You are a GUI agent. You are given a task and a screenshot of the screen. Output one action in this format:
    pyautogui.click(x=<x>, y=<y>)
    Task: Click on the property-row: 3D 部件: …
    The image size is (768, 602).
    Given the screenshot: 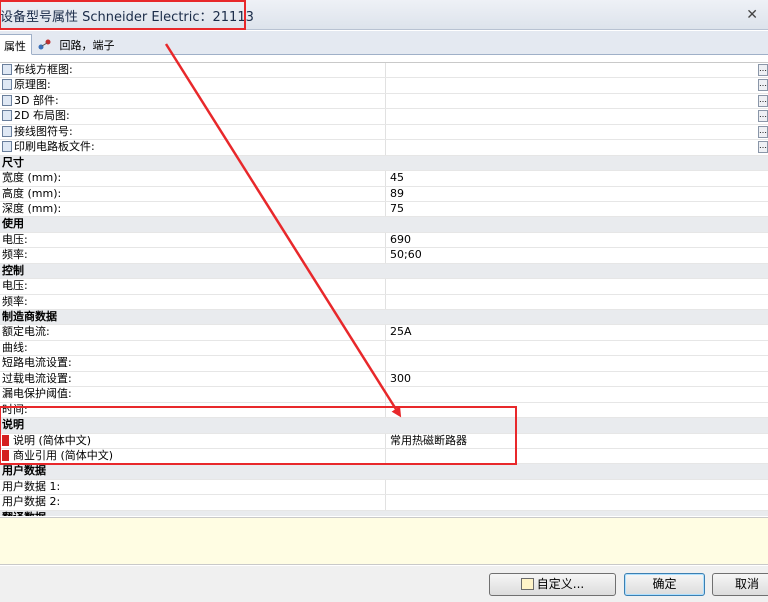 What is the action you would take?
    pyautogui.click(x=384, y=101)
    